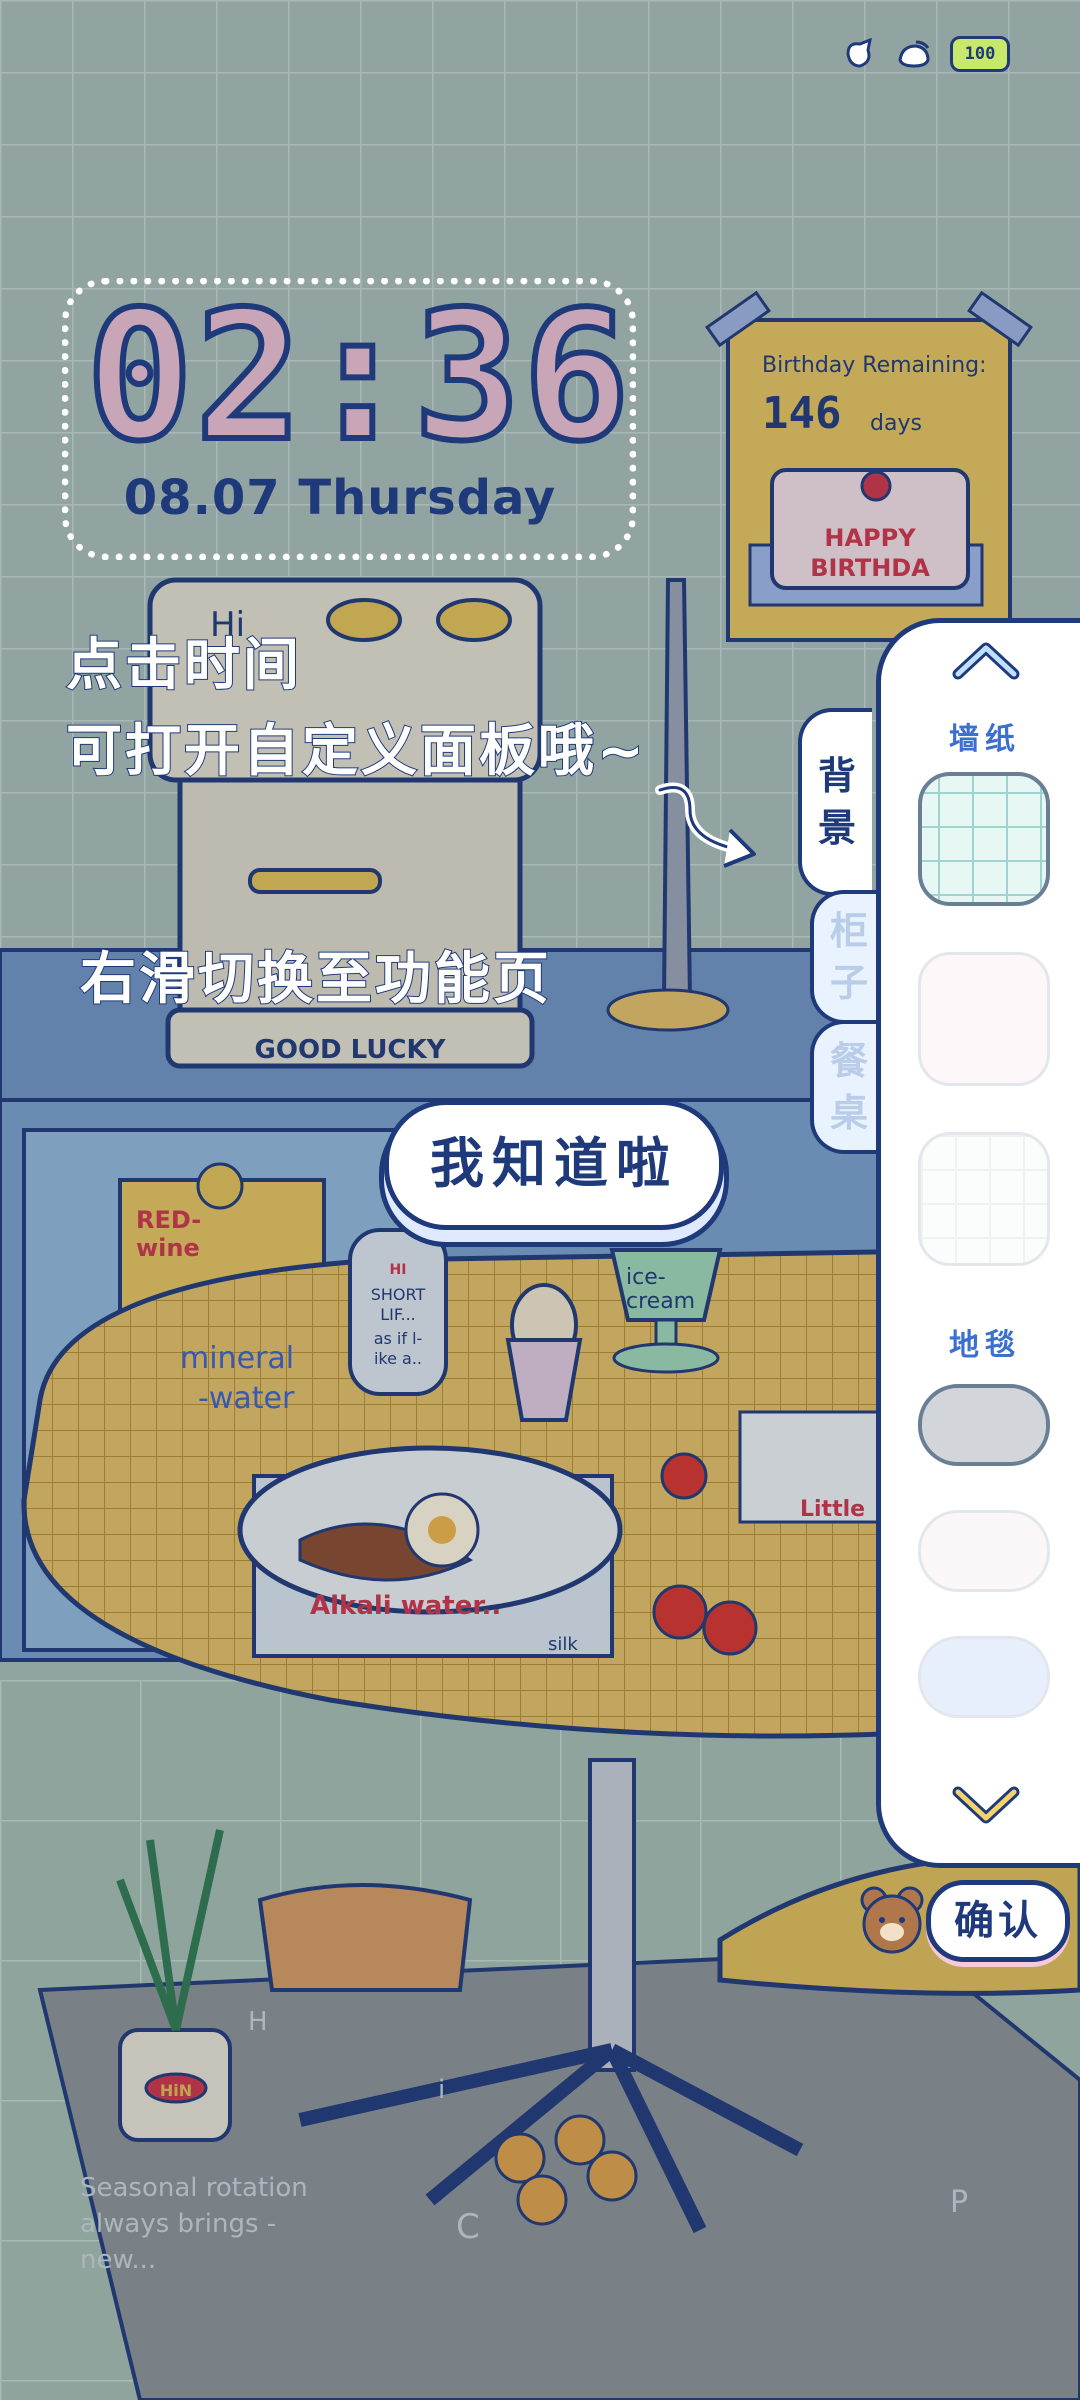  I want to click on tab-cabinet-label: 柜子, so click(848, 957).